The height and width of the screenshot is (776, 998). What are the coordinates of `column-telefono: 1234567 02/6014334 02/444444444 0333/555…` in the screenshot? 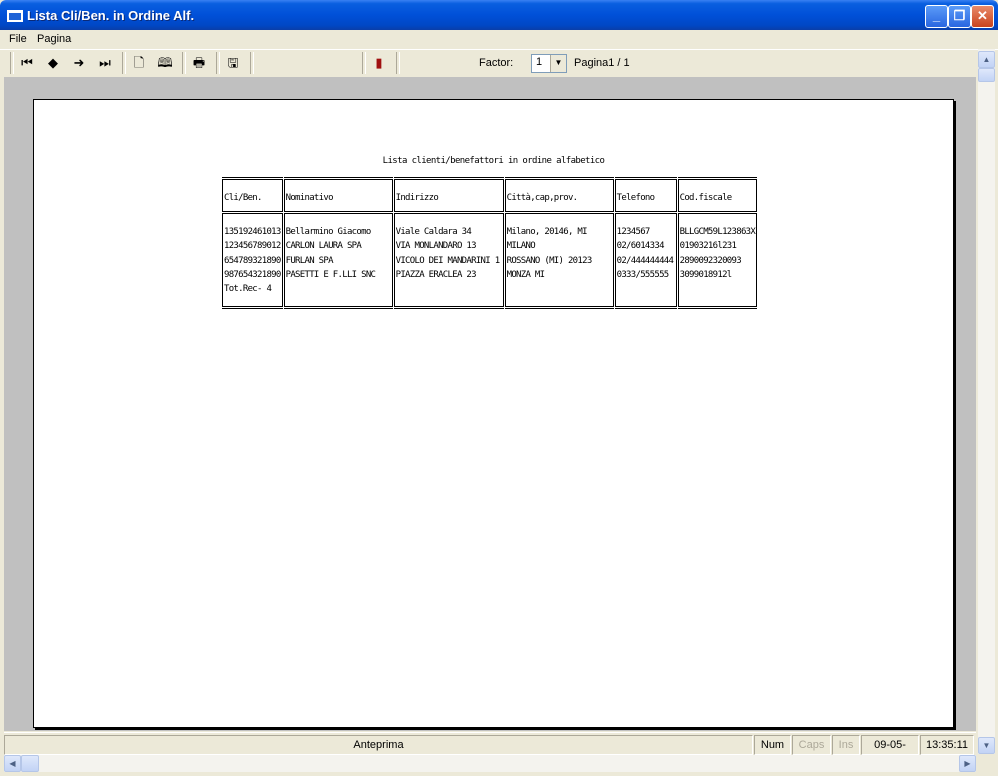 It's located at (645, 260).